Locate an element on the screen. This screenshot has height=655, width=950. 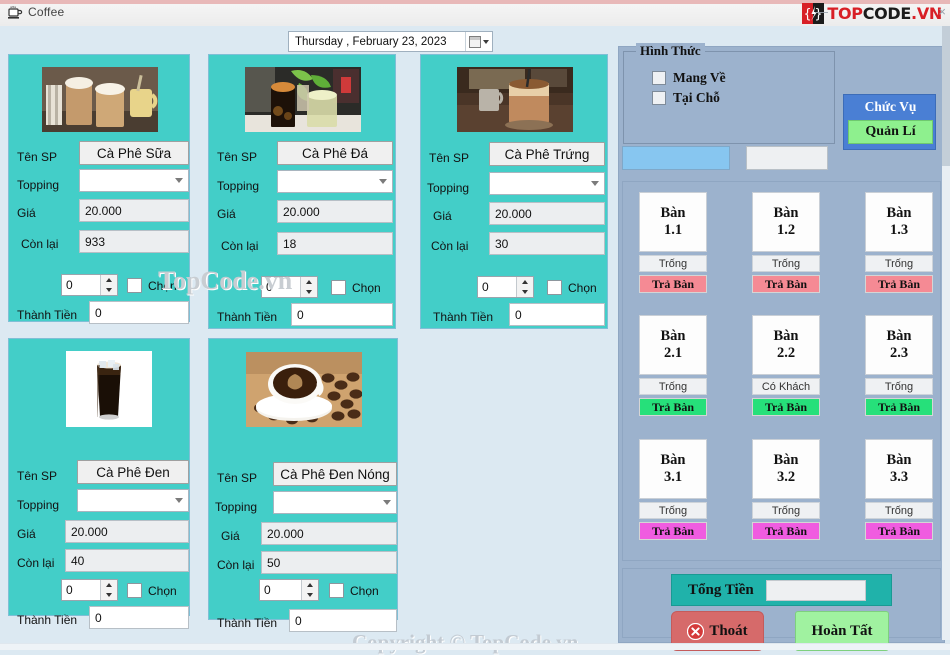
service-type-grey-field is located at coordinates (787, 158).